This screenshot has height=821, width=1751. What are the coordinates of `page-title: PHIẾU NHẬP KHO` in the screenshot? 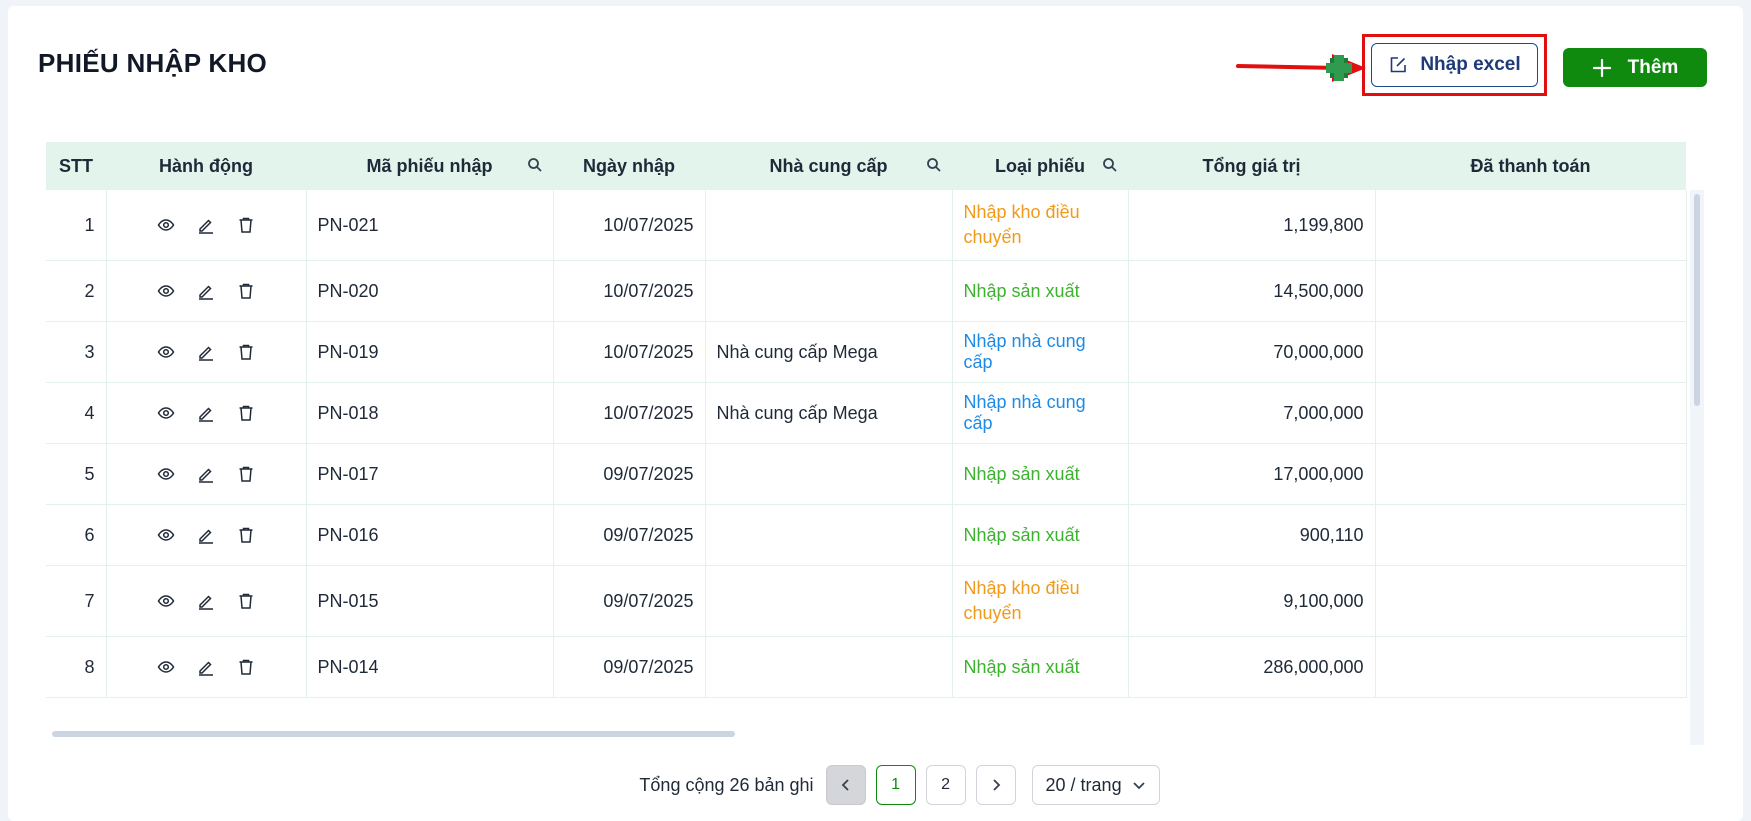 It's located at (153, 63).